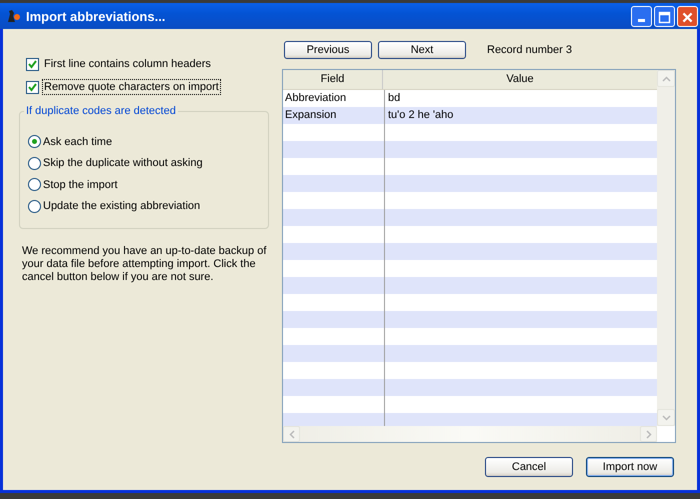 Image resolution: width=700 pixels, height=499 pixels. What do you see at coordinates (328, 50) in the screenshot?
I see `previous-button: Previous` at bounding box center [328, 50].